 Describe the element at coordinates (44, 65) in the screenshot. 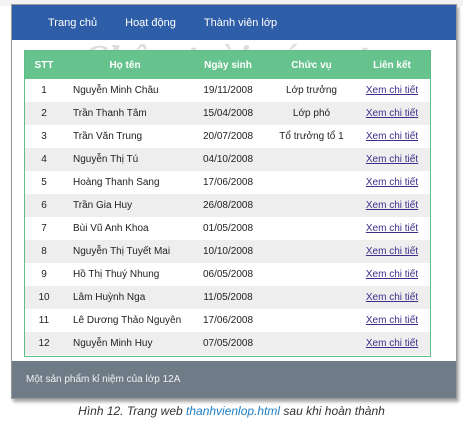

I see `header-stt: STT` at that location.